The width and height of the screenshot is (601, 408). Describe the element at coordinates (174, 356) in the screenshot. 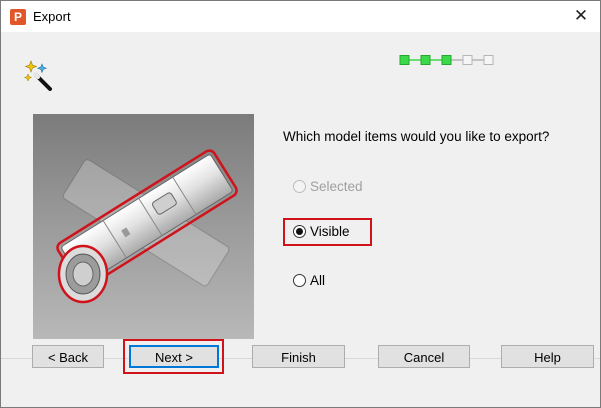

I see `next-button: Next >` at that location.